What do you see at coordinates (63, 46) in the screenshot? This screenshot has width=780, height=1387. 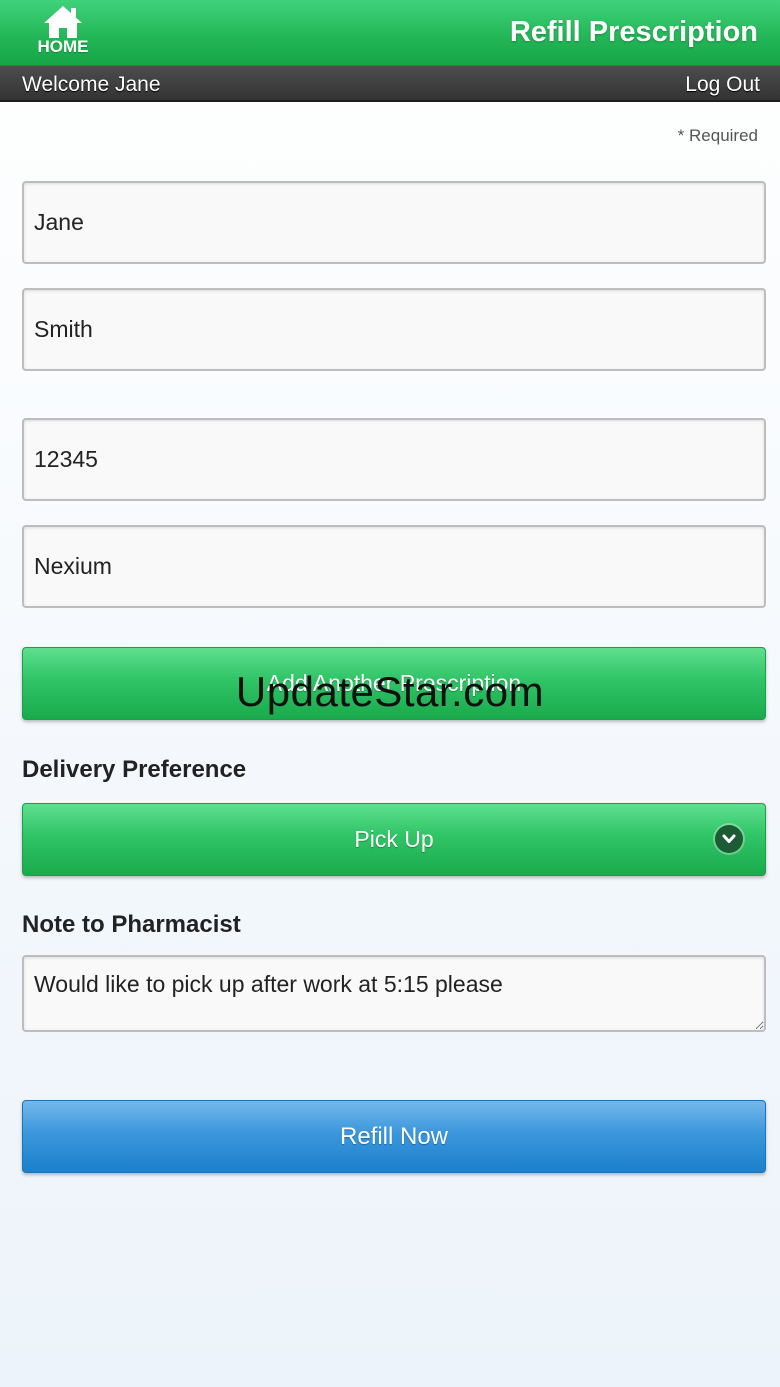 I see `home-label: HOME` at bounding box center [63, 46].